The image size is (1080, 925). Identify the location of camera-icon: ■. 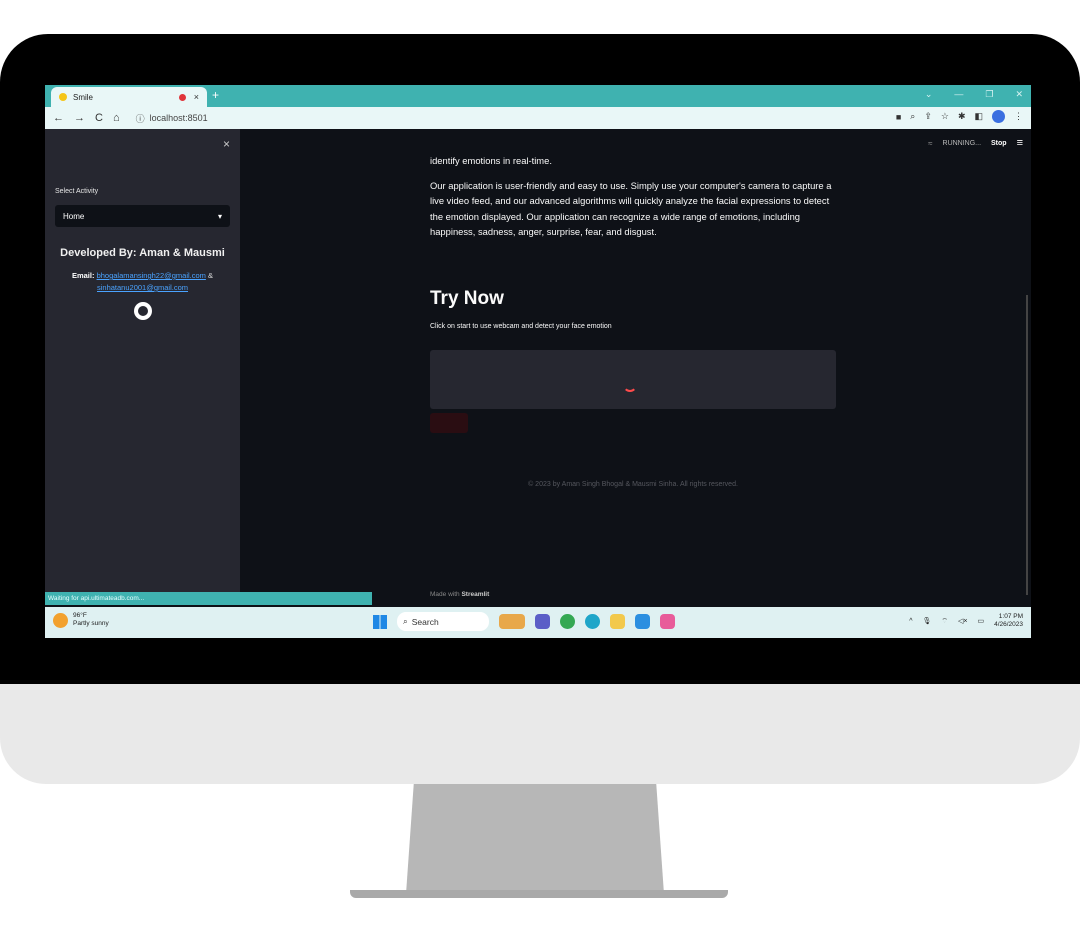
(898, 117).